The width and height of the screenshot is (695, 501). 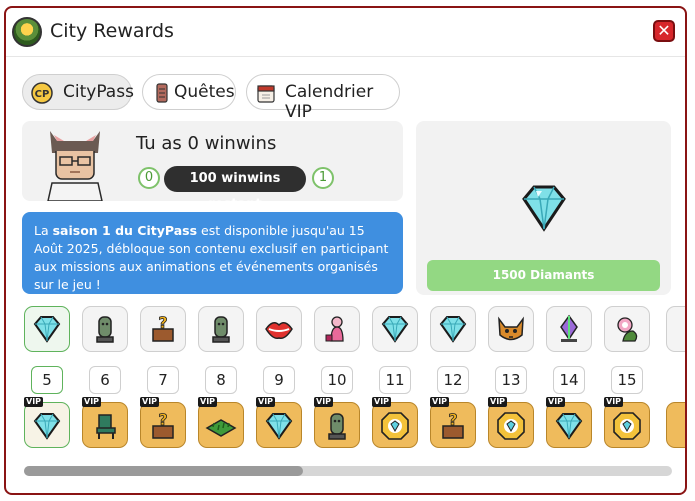 I want to click on cat-mask-icon, so click(x=511, y=328).